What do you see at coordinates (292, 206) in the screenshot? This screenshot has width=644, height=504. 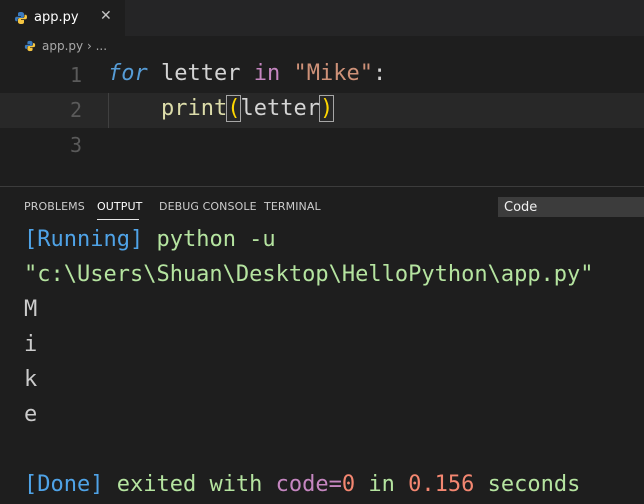 I see `tab-terminal: TERMINAL` at bounding box center [292, 206].